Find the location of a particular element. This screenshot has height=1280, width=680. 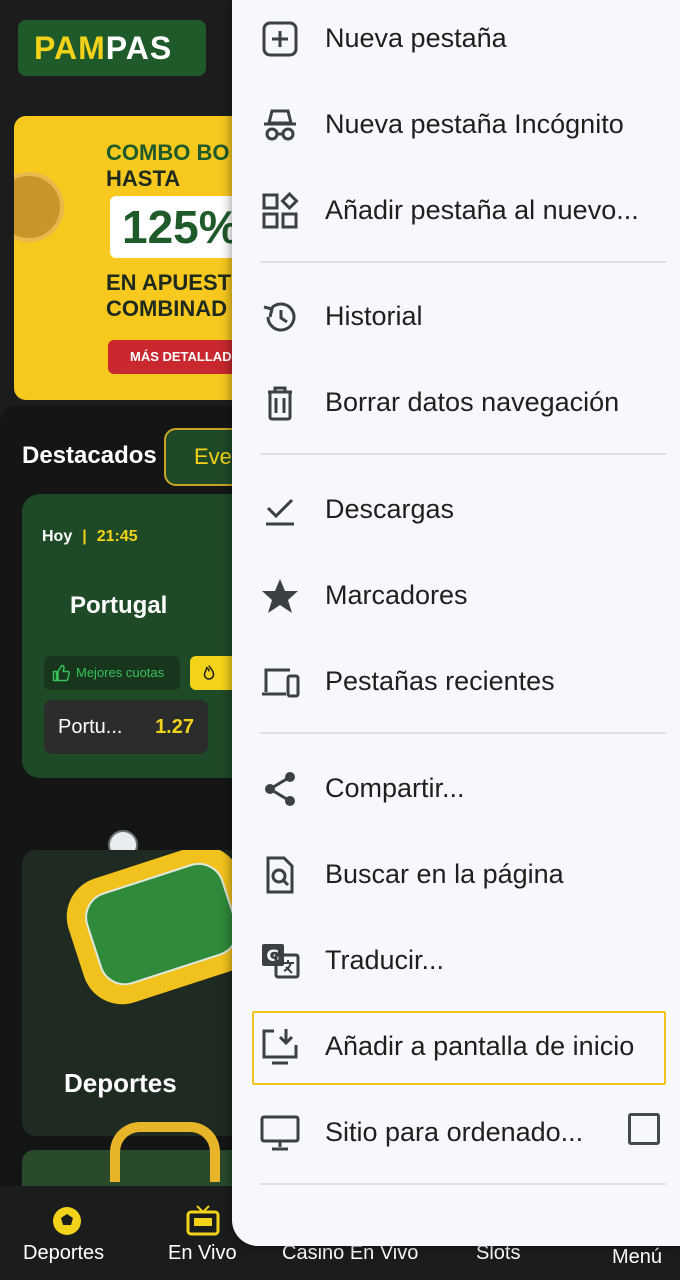

menu-item-label: Marcadores is located at coordinates (396, 595).